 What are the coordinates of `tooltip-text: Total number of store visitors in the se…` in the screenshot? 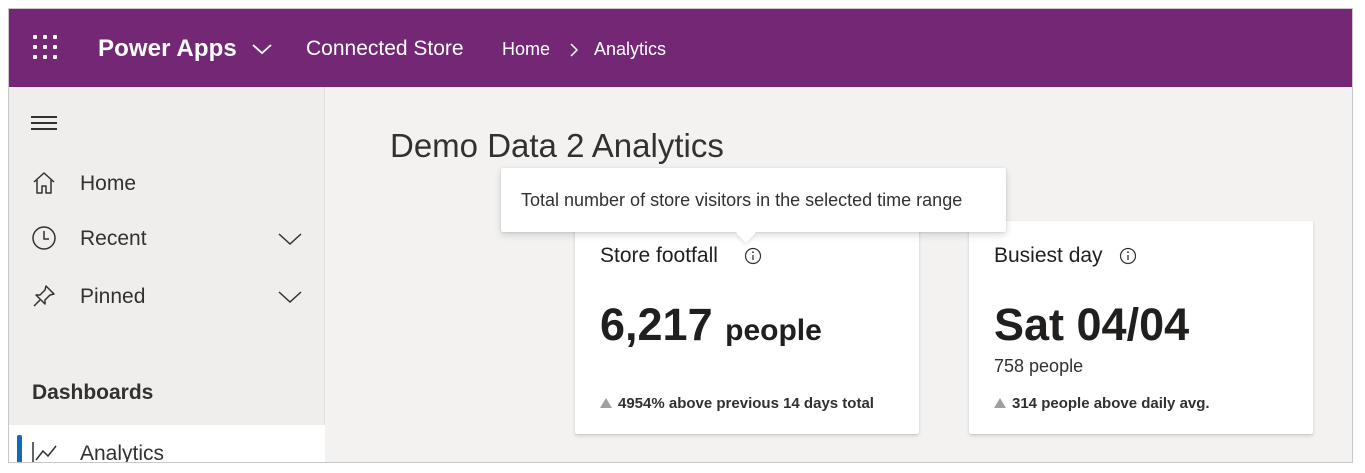 It's located at (742, 200).